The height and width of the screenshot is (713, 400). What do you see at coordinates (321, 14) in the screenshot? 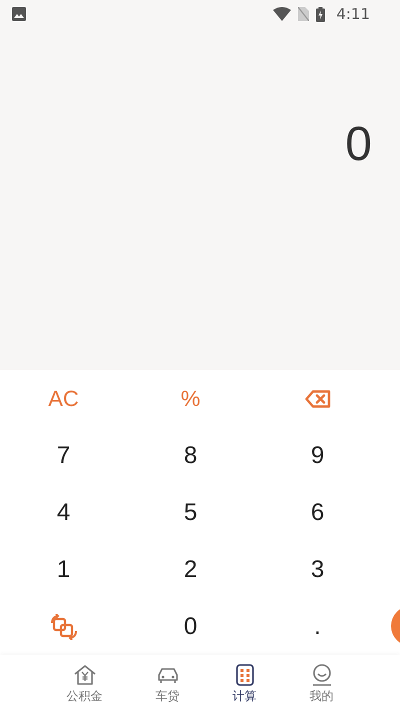
I see `battery-charging-icon` at bounding box center [321, 14].